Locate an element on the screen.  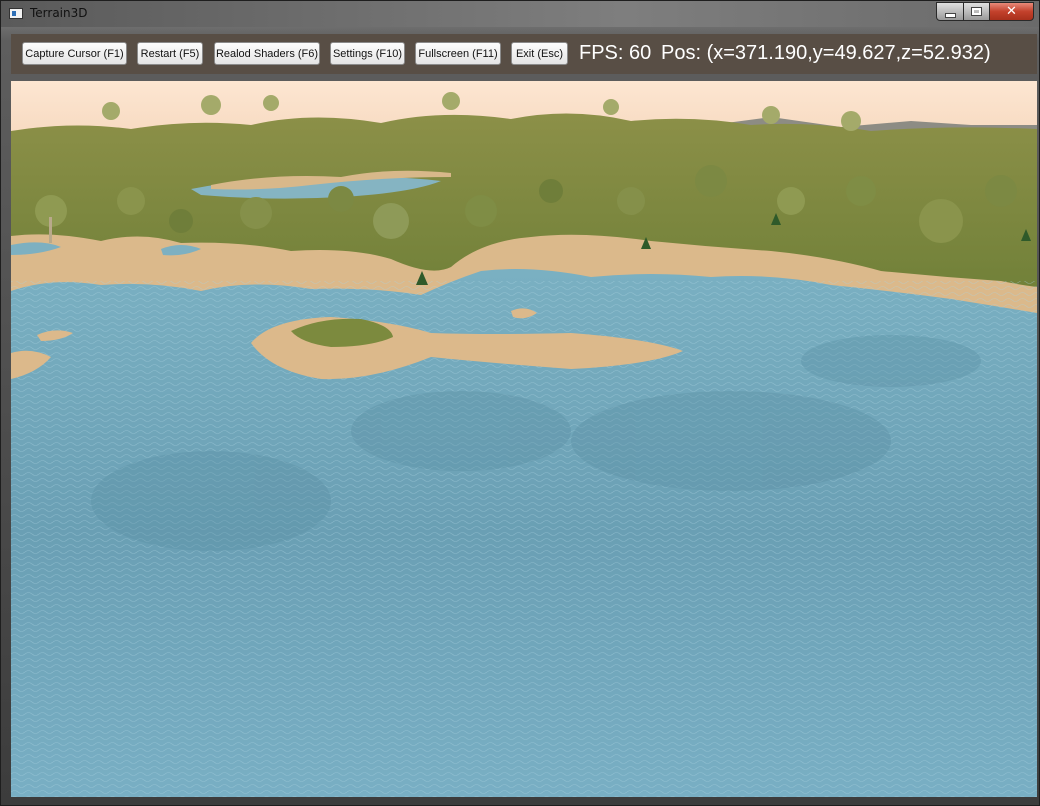
app-icon is located at coordinates (16, 13).